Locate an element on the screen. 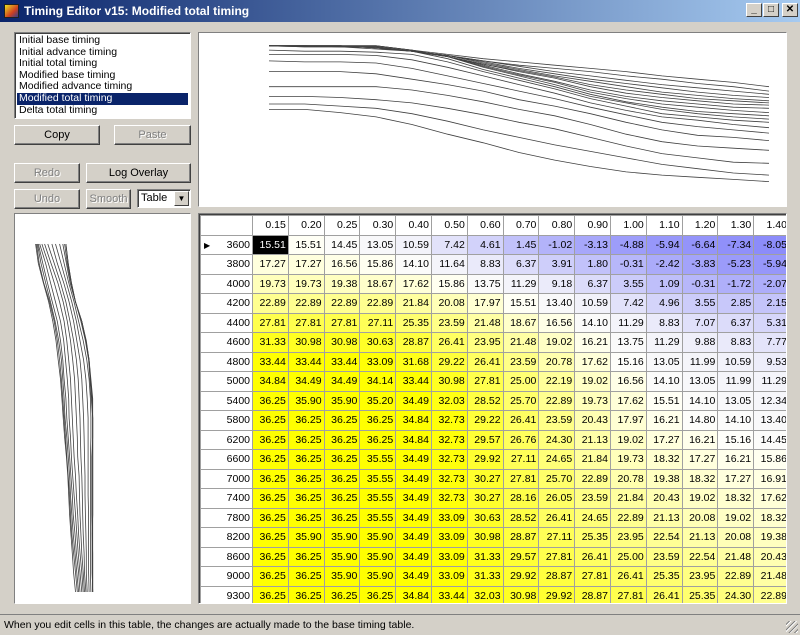 Image resolution: width=800 pixels, height=635 pixels. resize-grip-icon is located at coordinates (792, 627).